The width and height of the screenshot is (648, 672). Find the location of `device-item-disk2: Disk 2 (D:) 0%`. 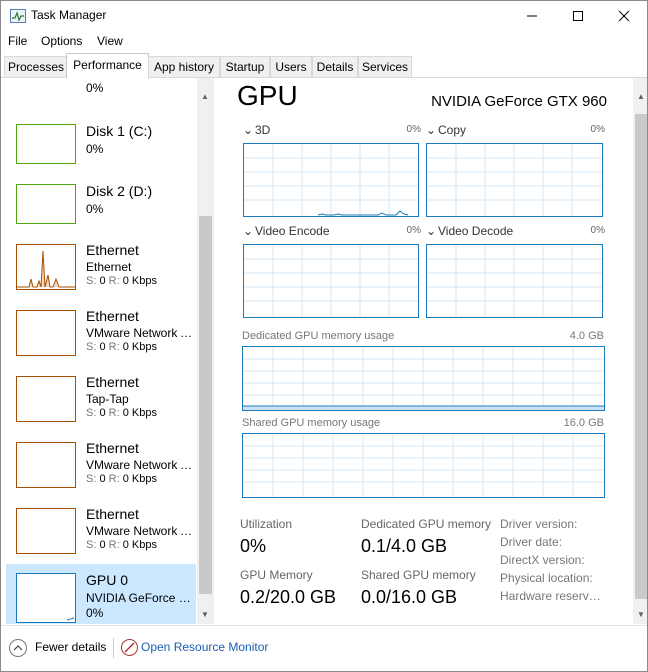

device-item-disk2: Disk 2 (D:) 0% is located at coordinates (101, 212).